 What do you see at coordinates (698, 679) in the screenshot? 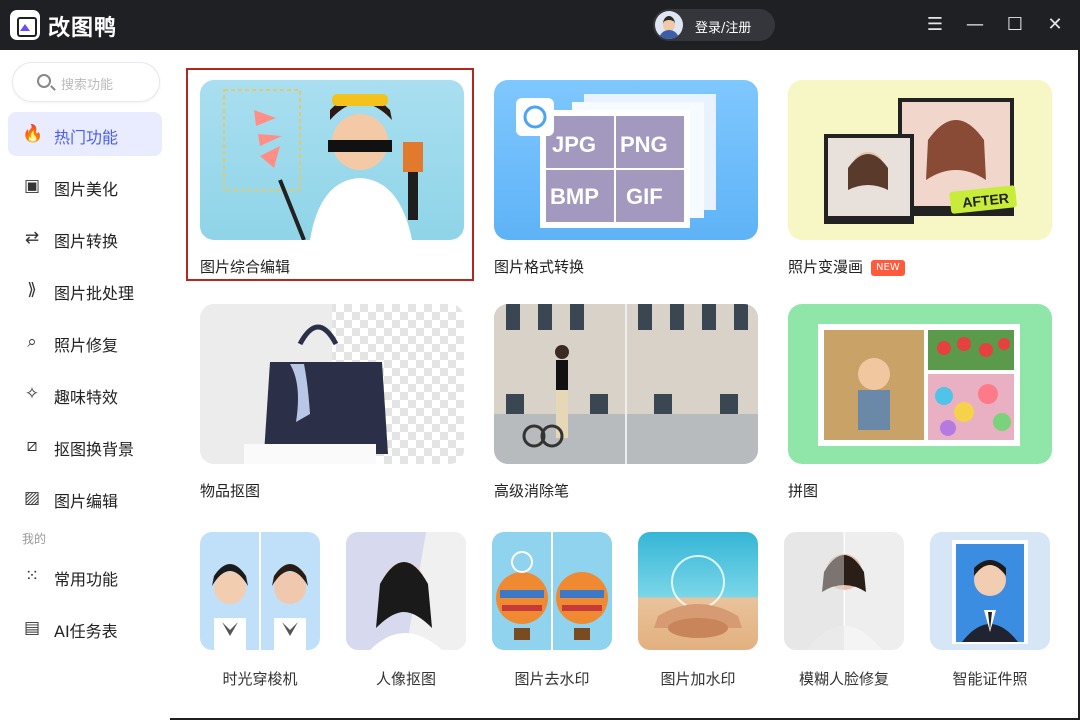
I see `feature-label: 图片加水印` at bounding box center [698, 679].